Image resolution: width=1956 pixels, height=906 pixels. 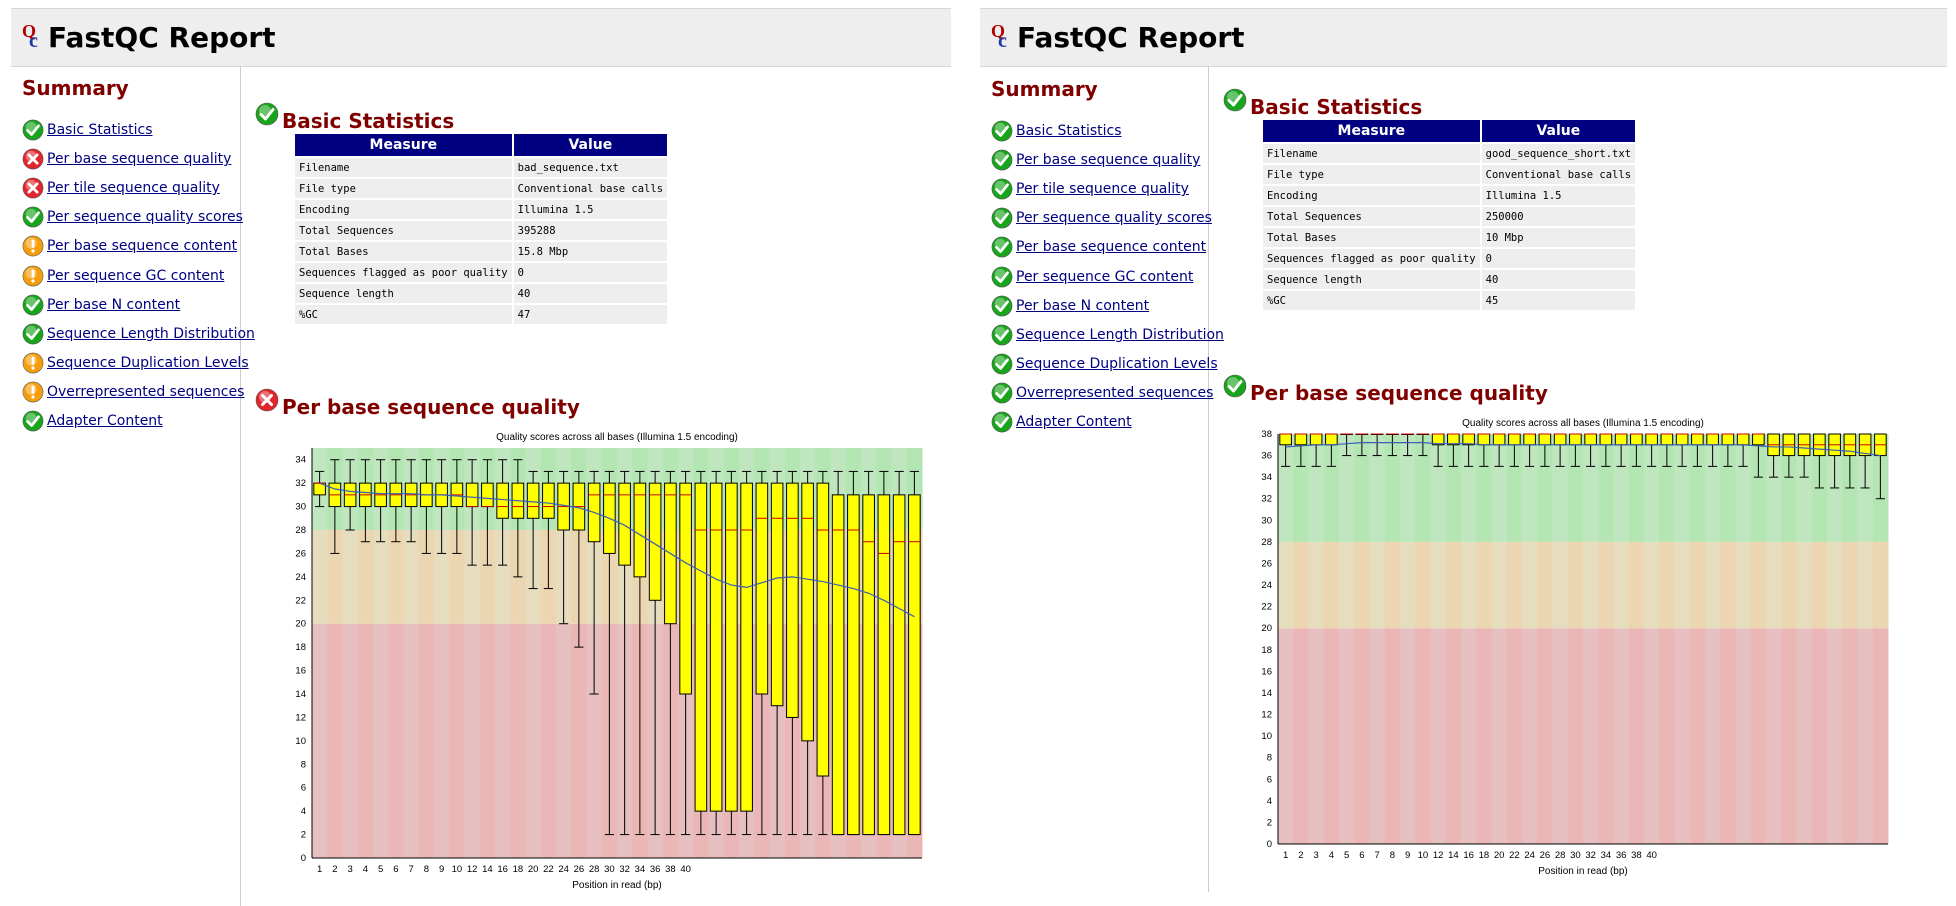 I want to click on table-row: Total Sequences 395288, so click(x=481, y=230).